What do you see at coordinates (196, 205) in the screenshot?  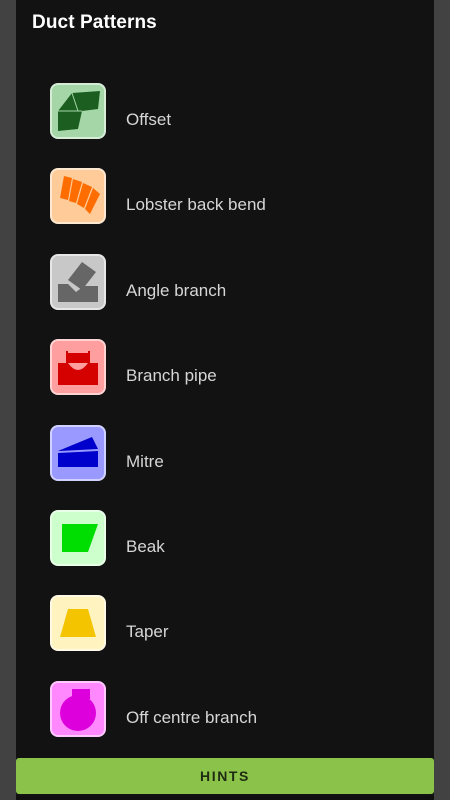 I see `item-label: Lobster back bend` at bounding box center [196, 205].